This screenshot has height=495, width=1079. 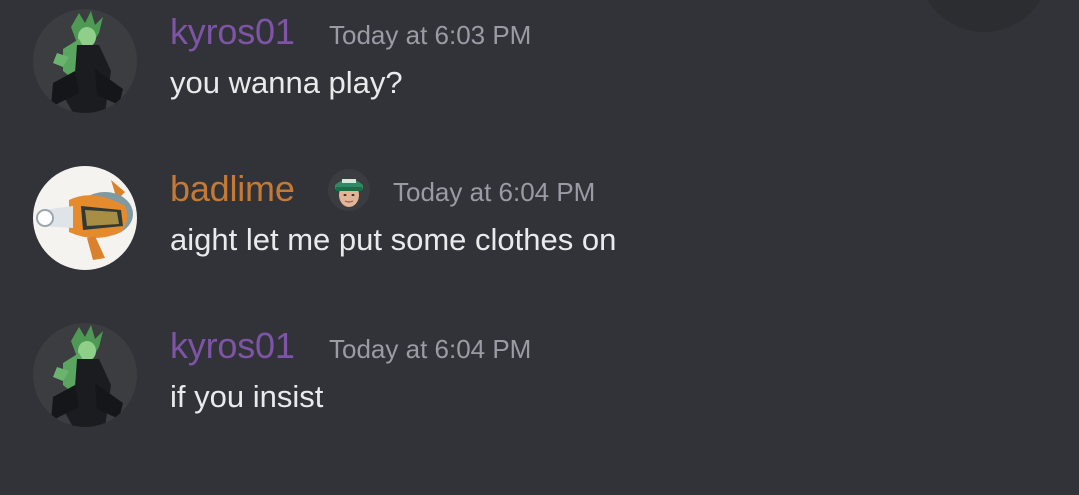 I want to click on message-content: if you insist, so click(x=247, y=396).